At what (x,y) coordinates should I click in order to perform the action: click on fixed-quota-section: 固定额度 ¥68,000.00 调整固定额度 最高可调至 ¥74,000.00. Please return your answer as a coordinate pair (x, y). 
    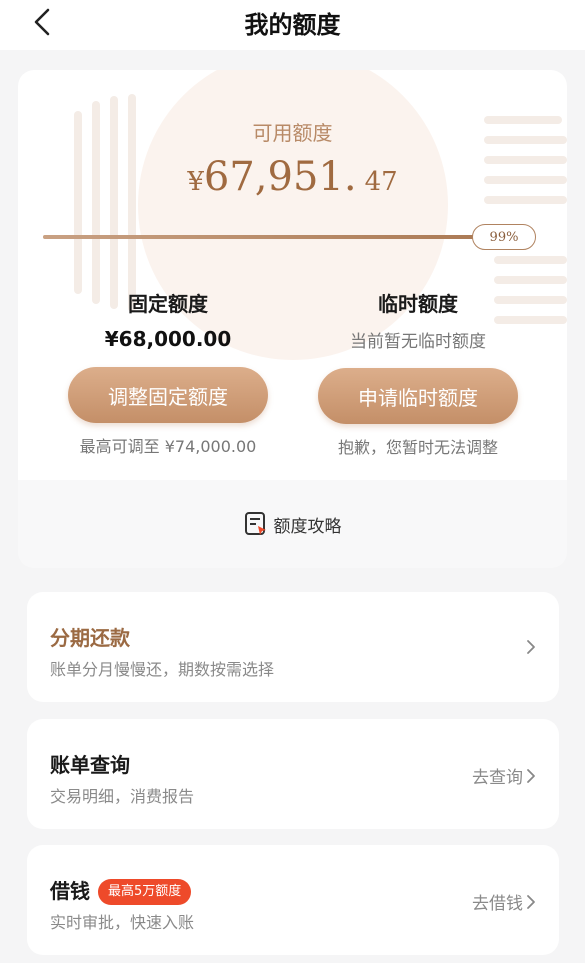
    Looking at the image, I should click on (168, 372).